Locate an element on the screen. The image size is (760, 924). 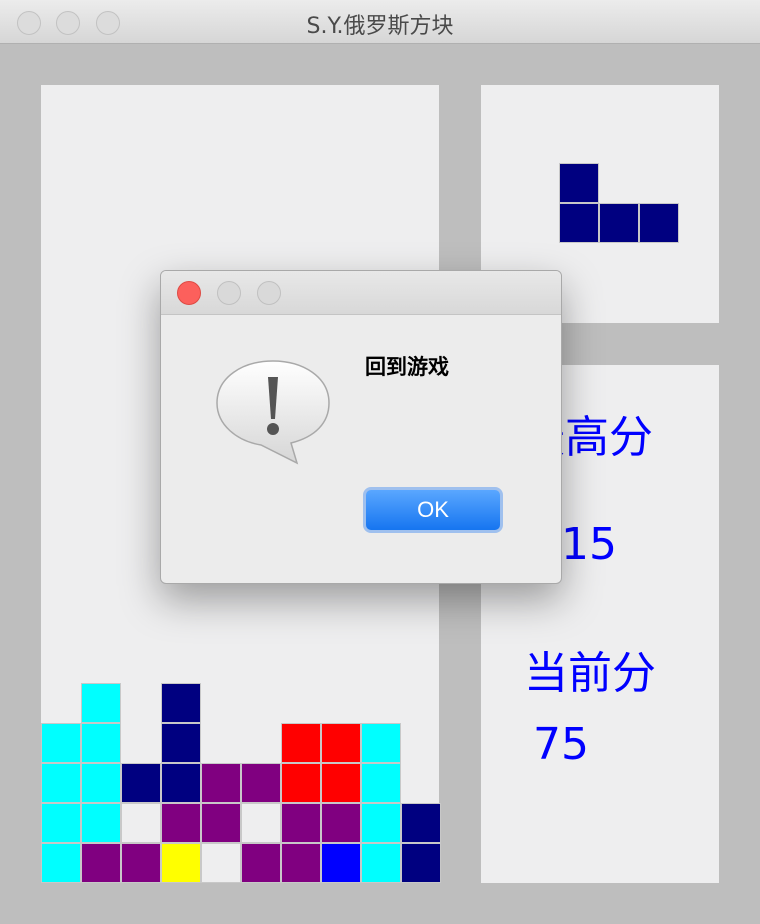
alert-icon is located at coordinates (273, 412).